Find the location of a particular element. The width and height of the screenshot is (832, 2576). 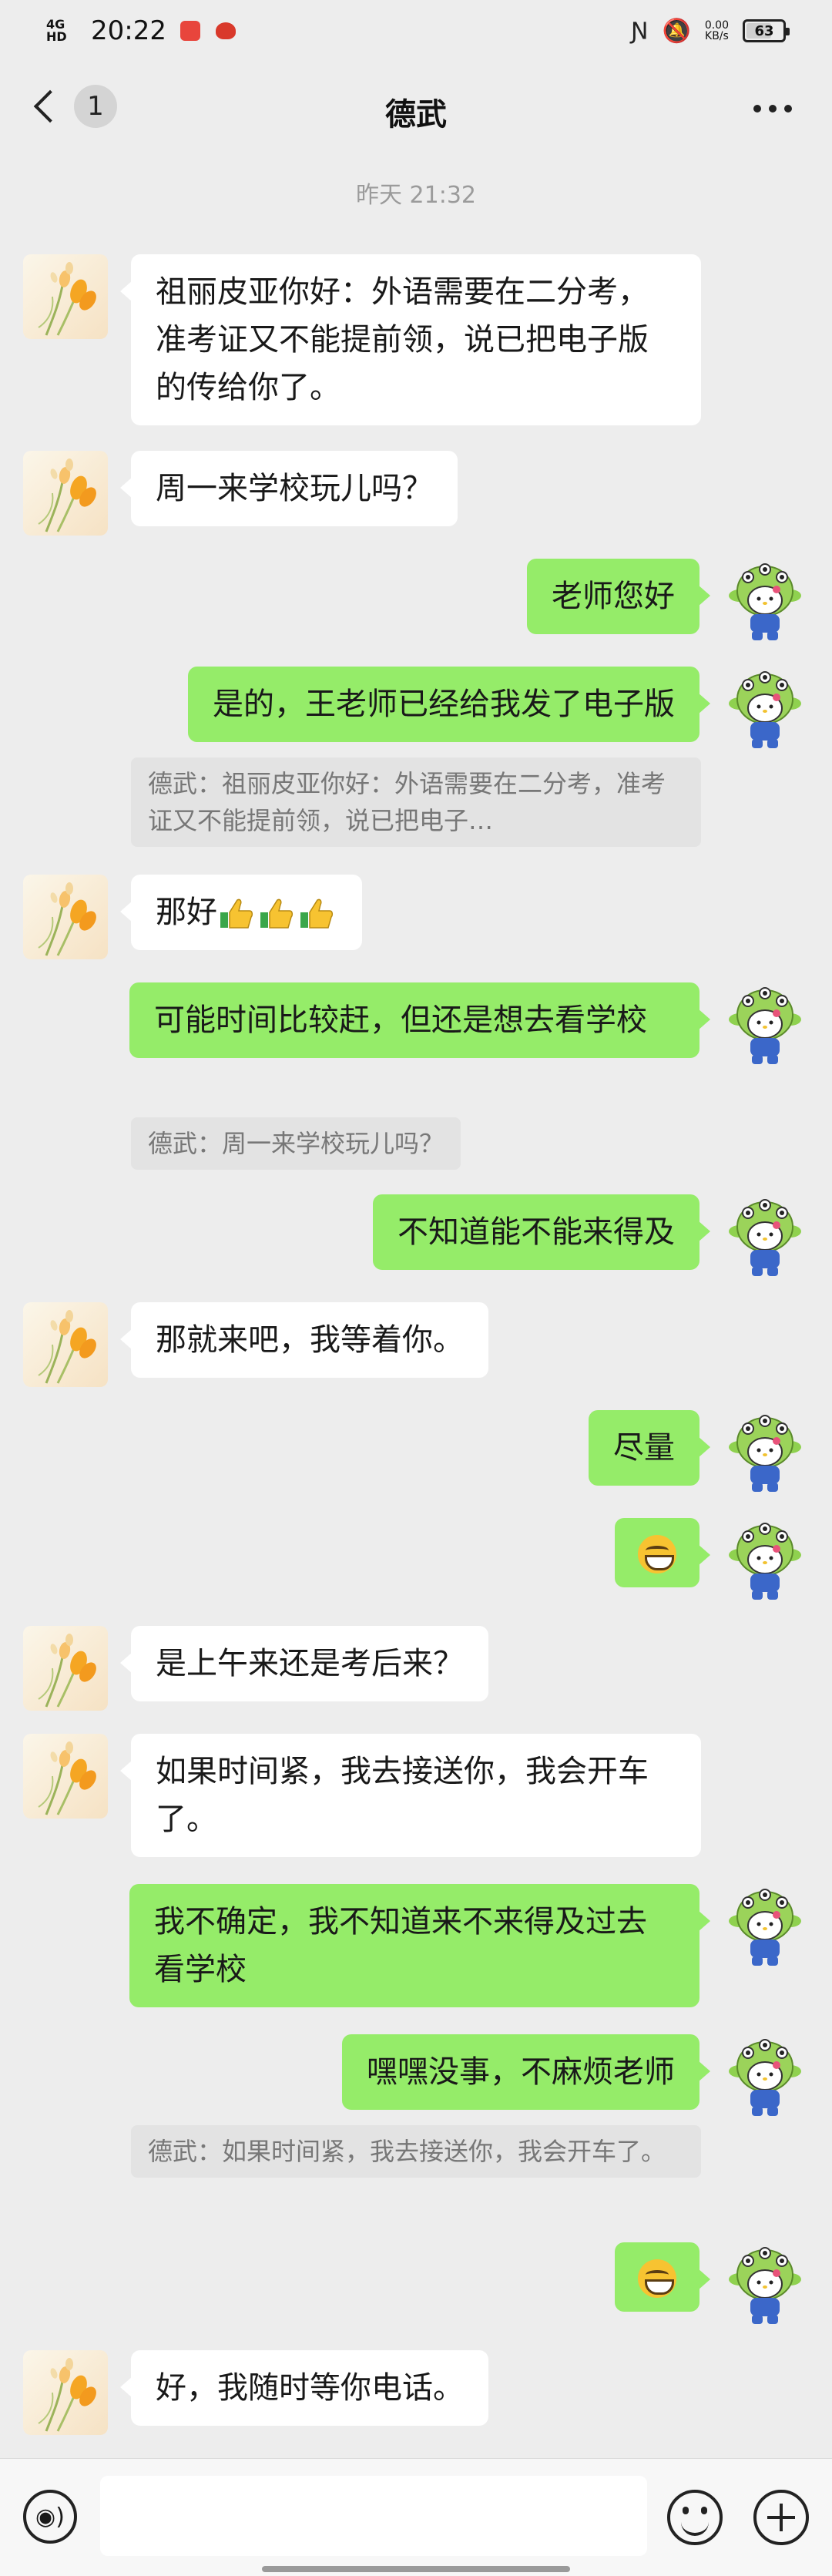

input-bar: ◉) is located at coordinates (416, 2517).